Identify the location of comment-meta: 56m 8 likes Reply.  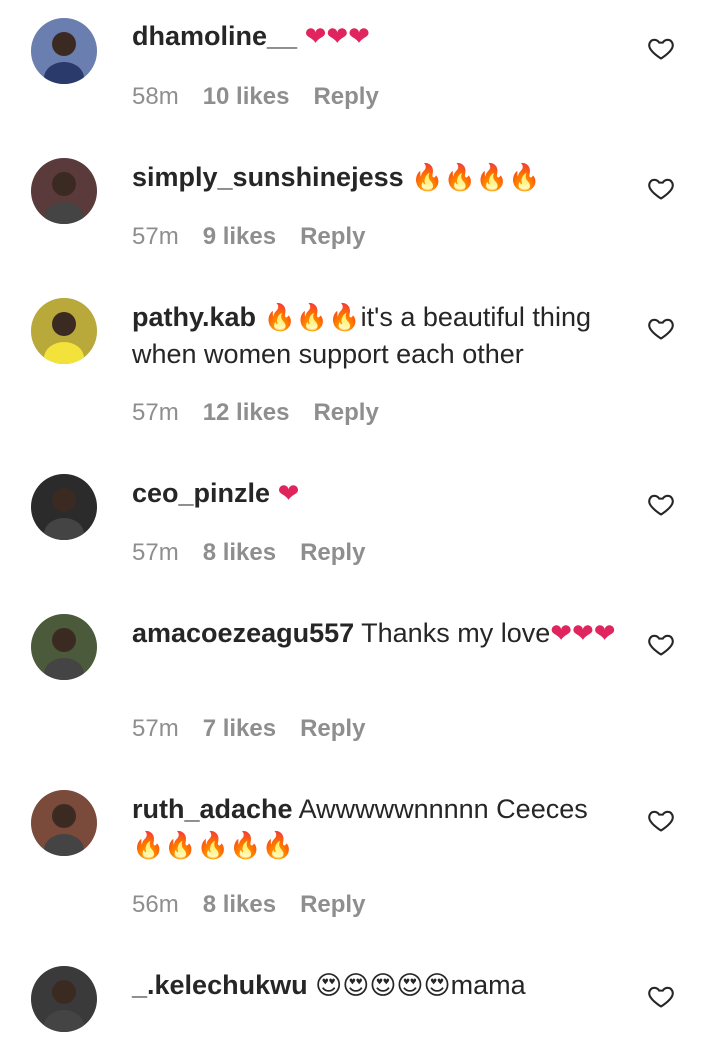
(248, 905).